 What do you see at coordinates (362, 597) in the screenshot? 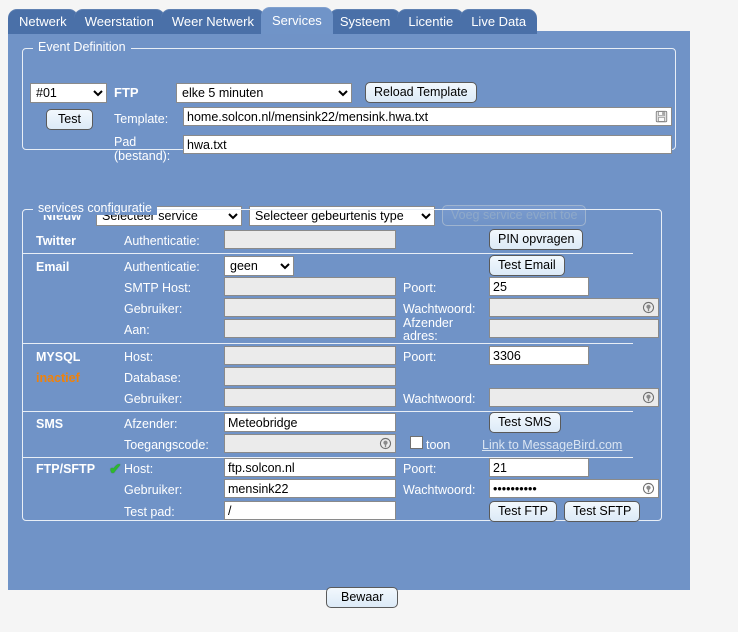
I see `save-button: Bewaar` at bounding box center [362, 597].